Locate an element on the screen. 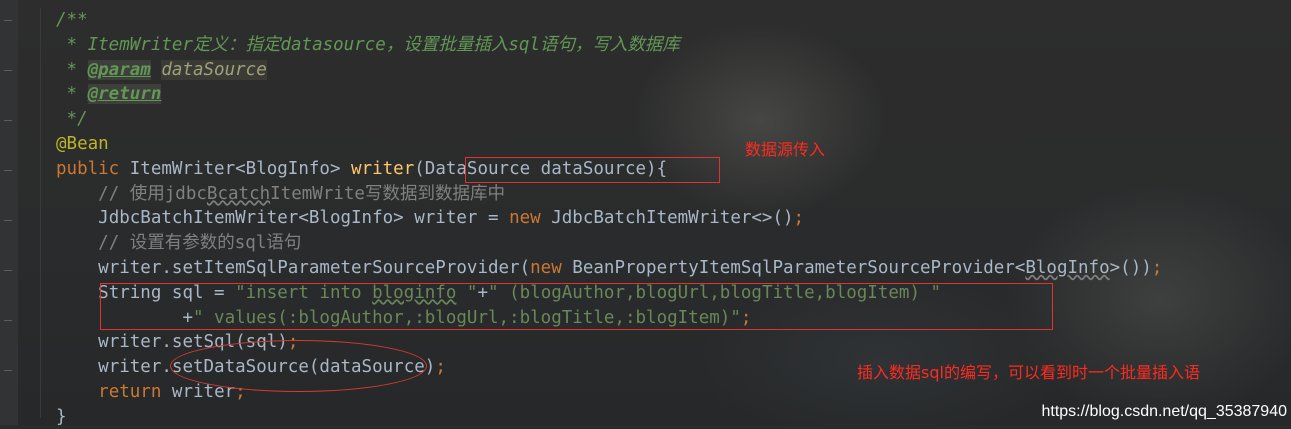  code-token: } is located at coordinates (61, 416).